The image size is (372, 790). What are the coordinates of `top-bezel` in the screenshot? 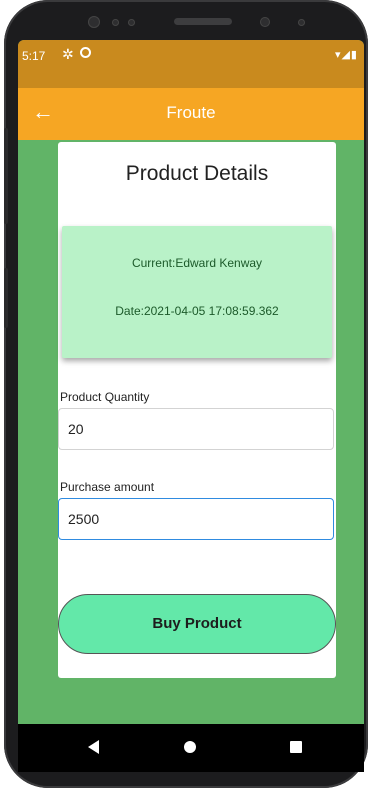 It's located at (190, 20).